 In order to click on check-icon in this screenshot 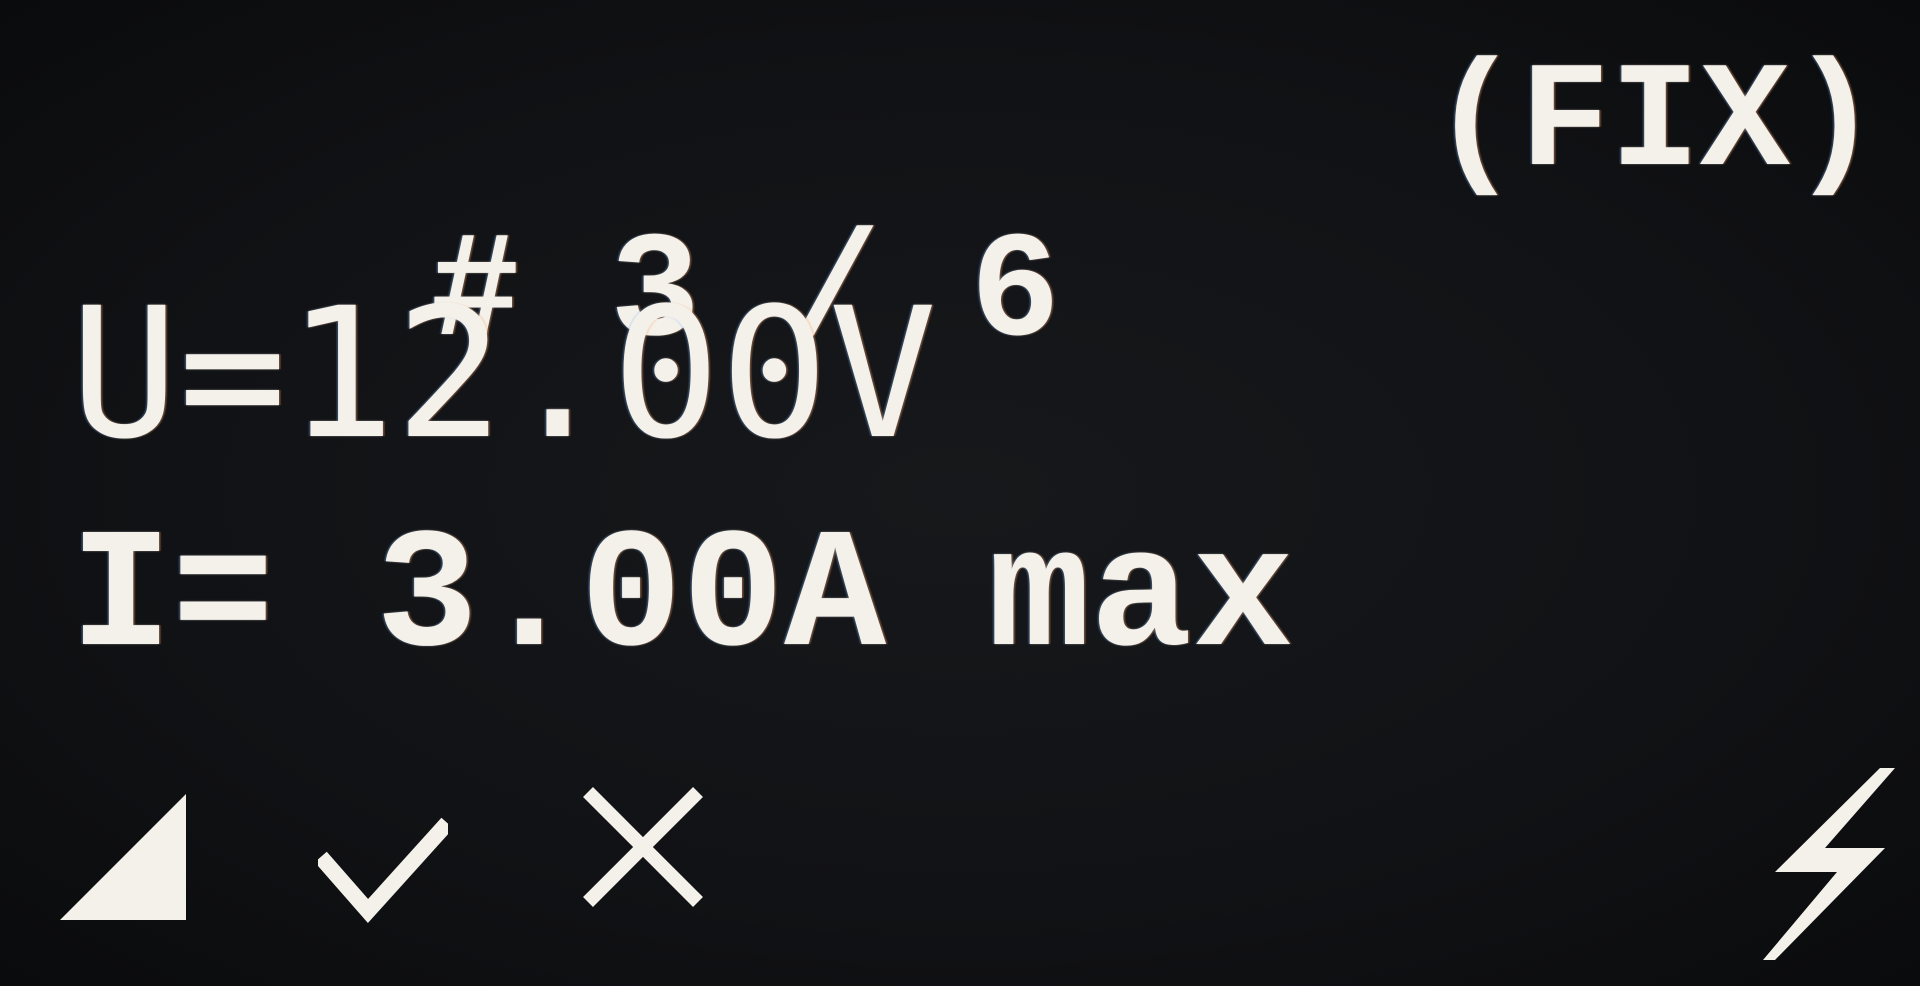, I will do `click(383, 870)`.